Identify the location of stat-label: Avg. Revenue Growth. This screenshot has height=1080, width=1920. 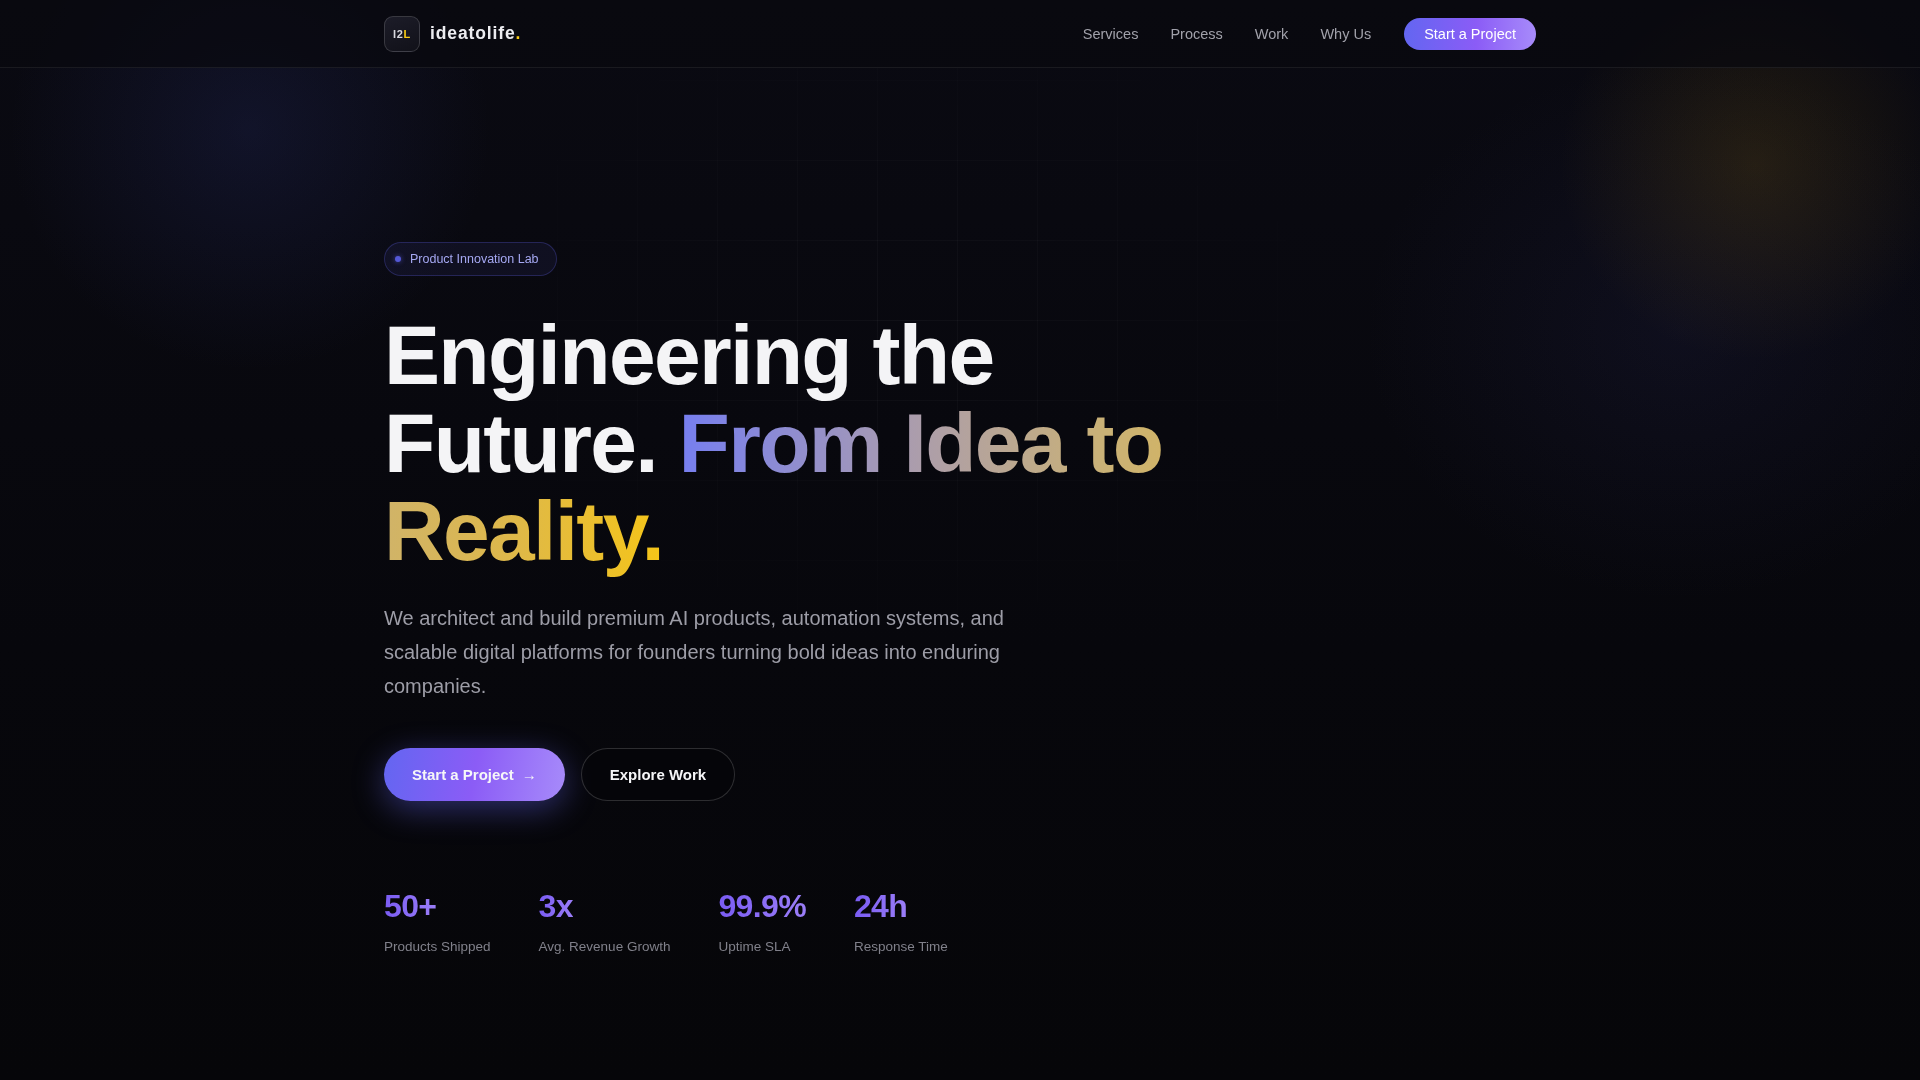
(604, 947).